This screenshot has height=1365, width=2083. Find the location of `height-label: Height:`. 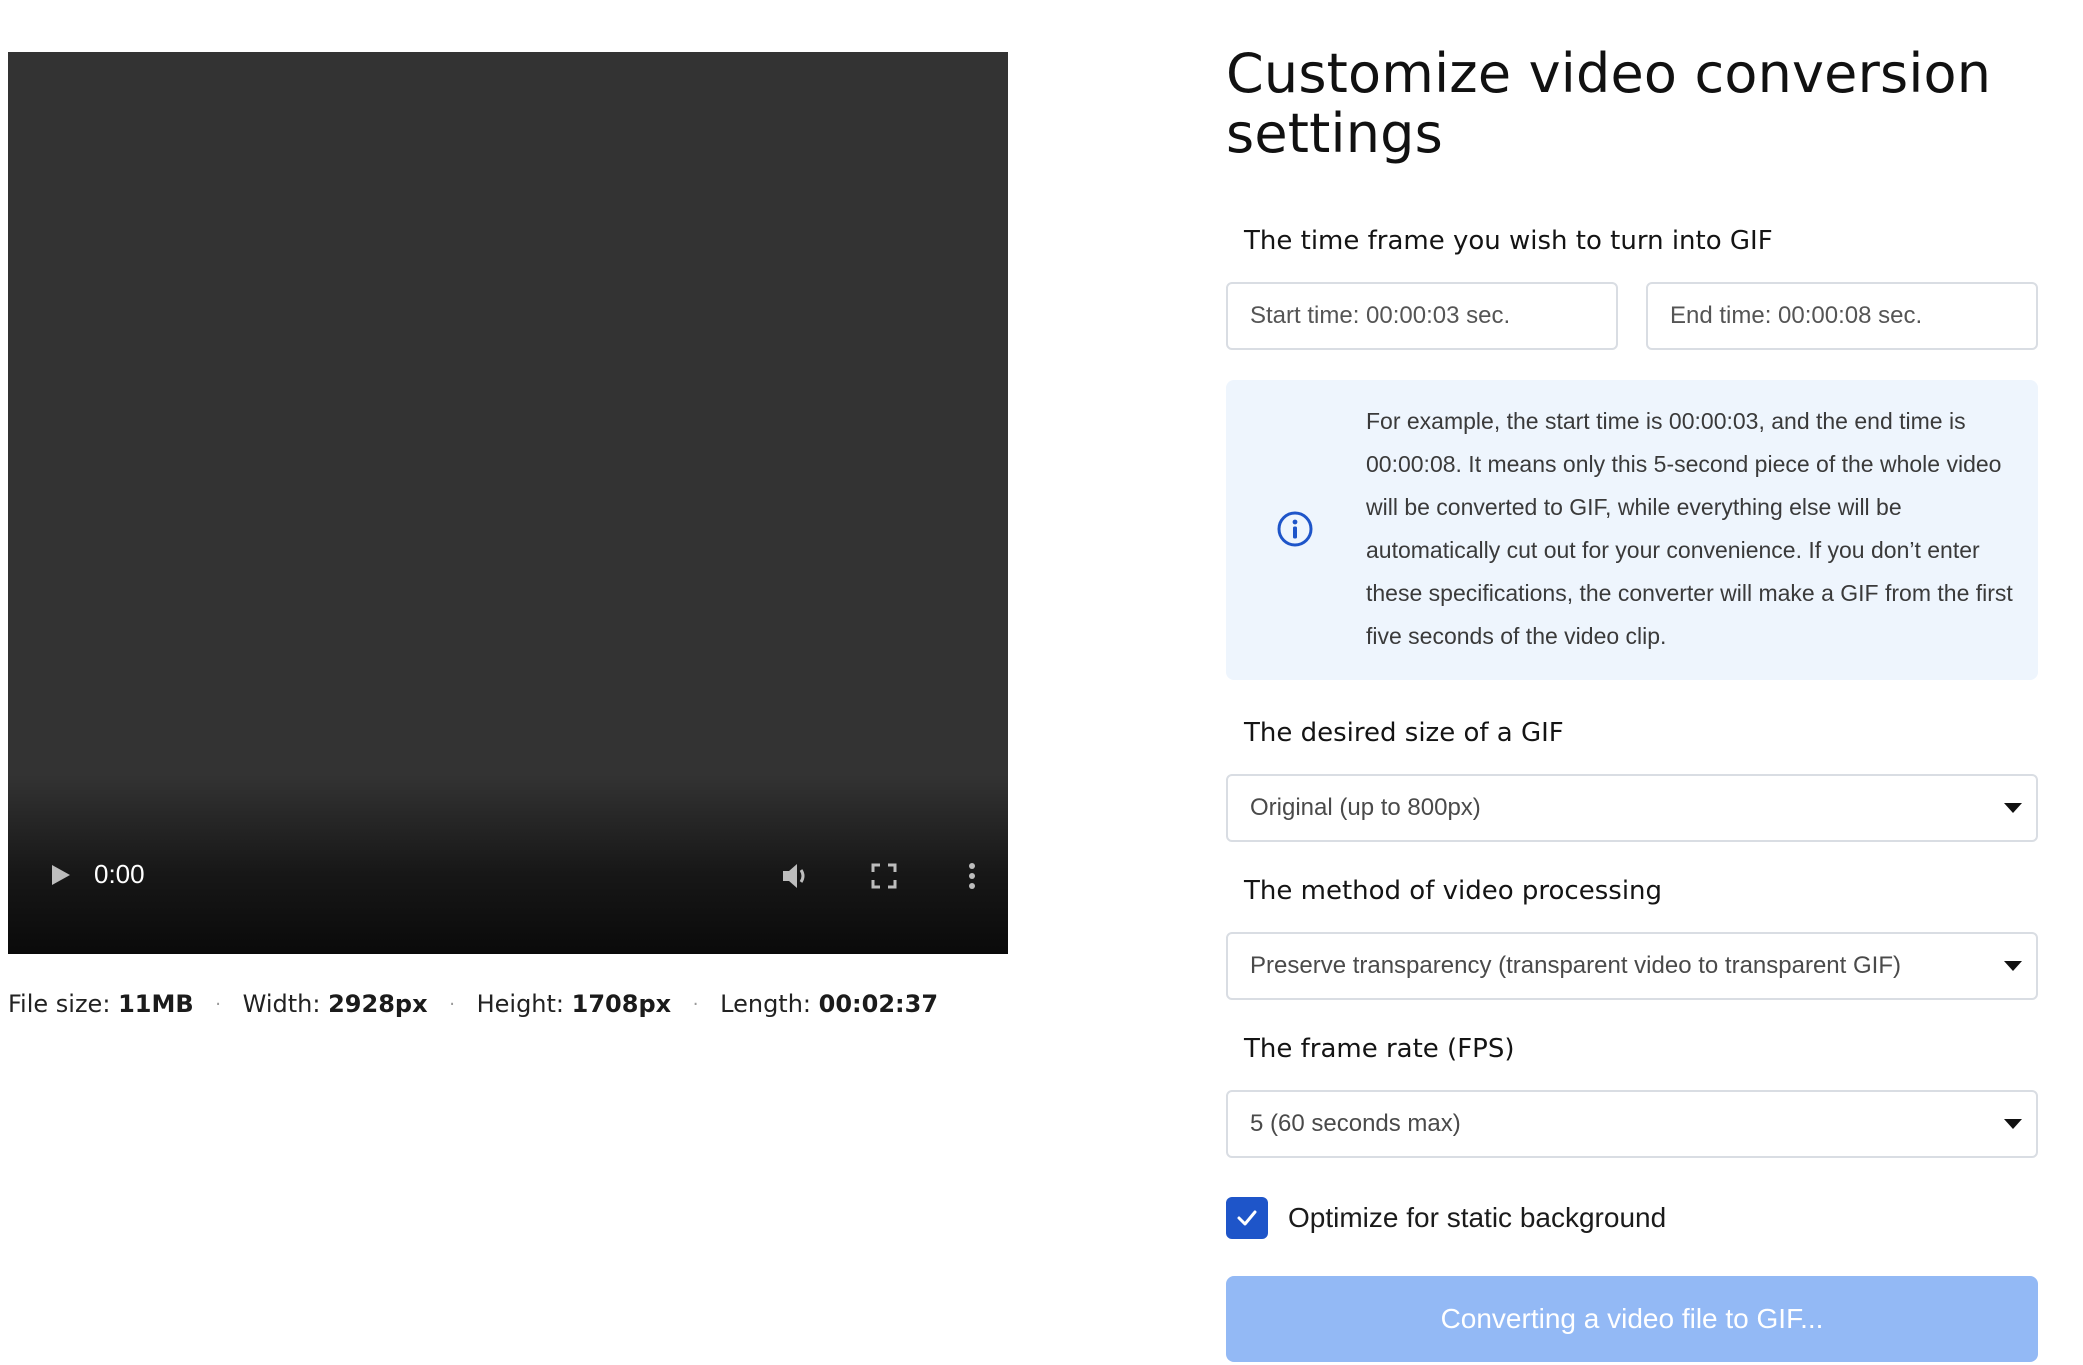

height-label: Height: is located at coordinates (520, 1004).